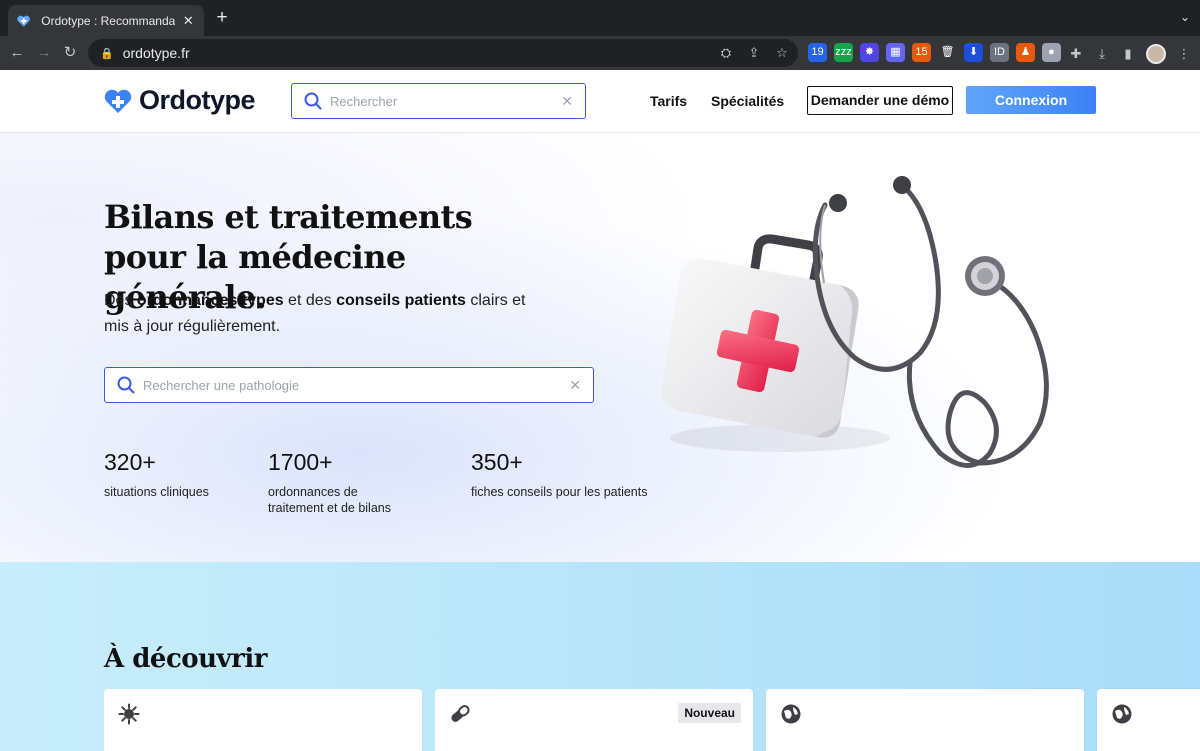  I want to click on ext-trash-icon: 🗑, so click(947, 52).